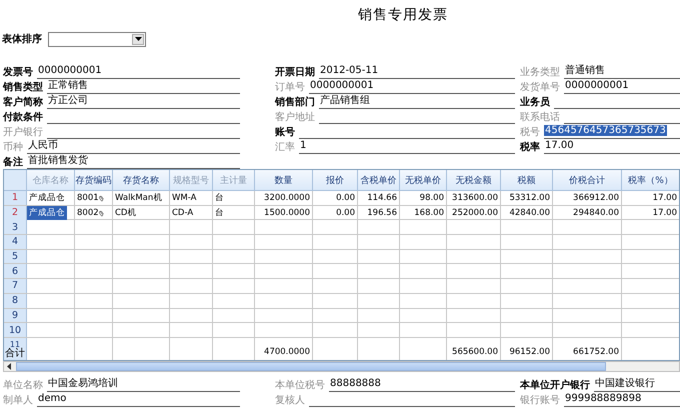 The width and height of the screenshot is (680, 408). Describe the element at coordinates (596, 352) in the screenshot. I see `total-cell: 661752.00` at that location.